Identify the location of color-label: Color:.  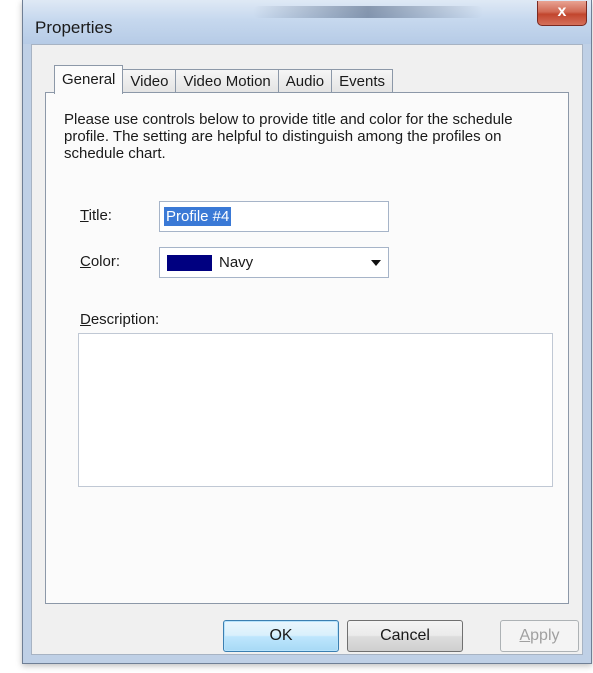
(100, 261).